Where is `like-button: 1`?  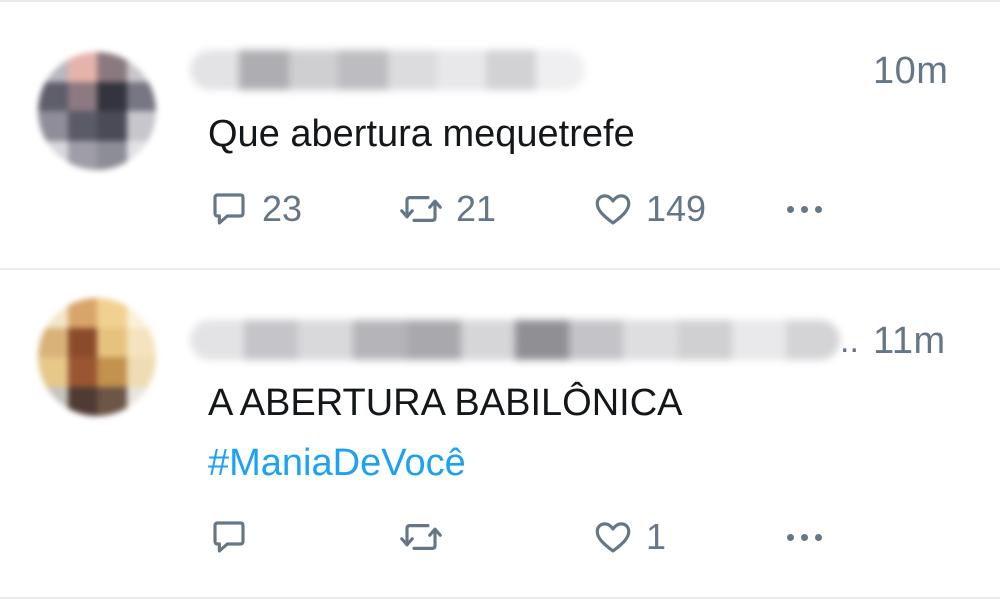 like-button: 1 is located at coordinates (629, 537).